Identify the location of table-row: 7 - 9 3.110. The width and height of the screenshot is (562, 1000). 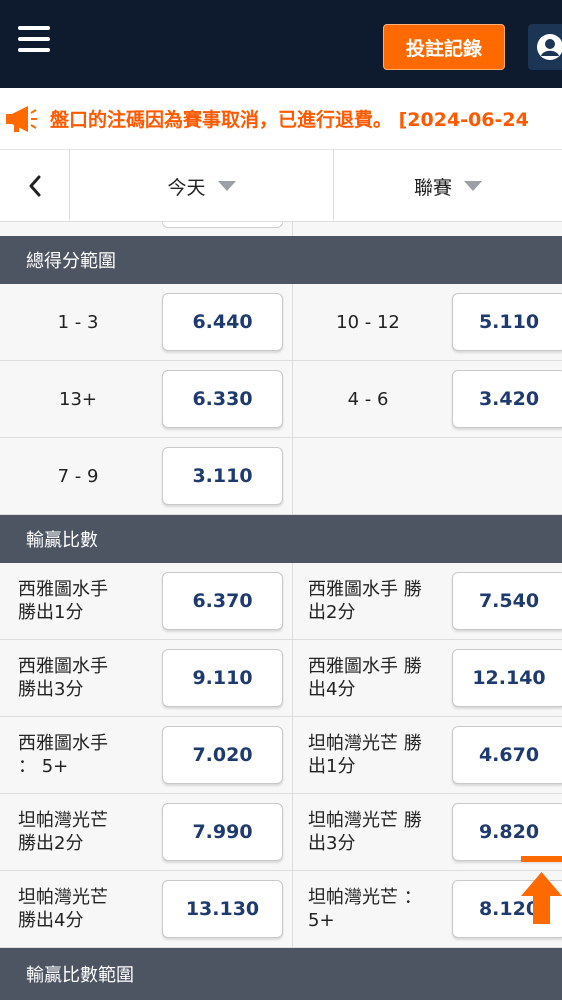
(281, 476).